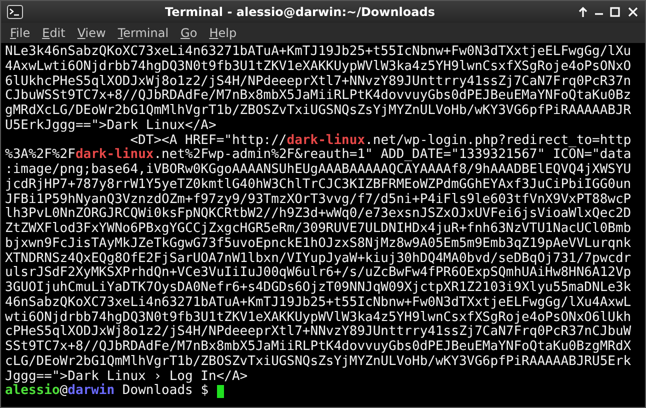 The image size is (646, 408). I want to click on window-title: Terminal - alessio@darwin:~/Downloads, so click(300, 12).